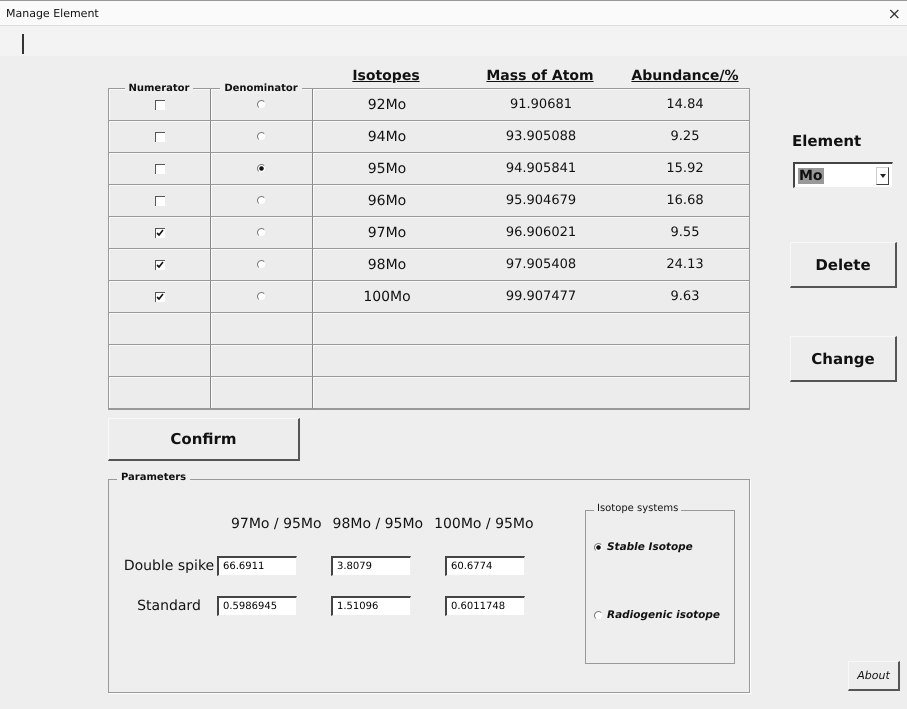 This screenshot has height=709, width=907. I want to click on table-cell-text: 93.905088, so click(541, 136).